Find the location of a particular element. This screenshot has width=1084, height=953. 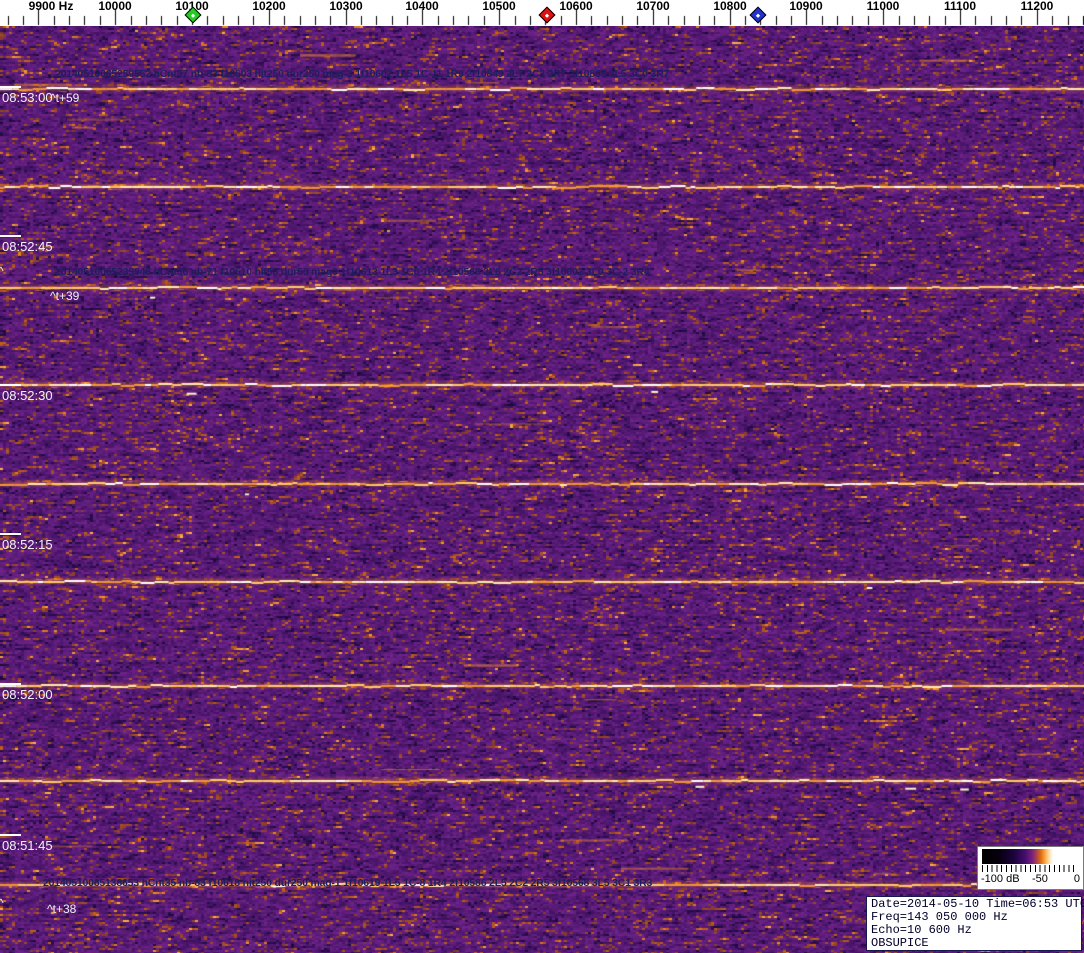

freq-tick-label: 10700 is located at coordinates (653, 6).